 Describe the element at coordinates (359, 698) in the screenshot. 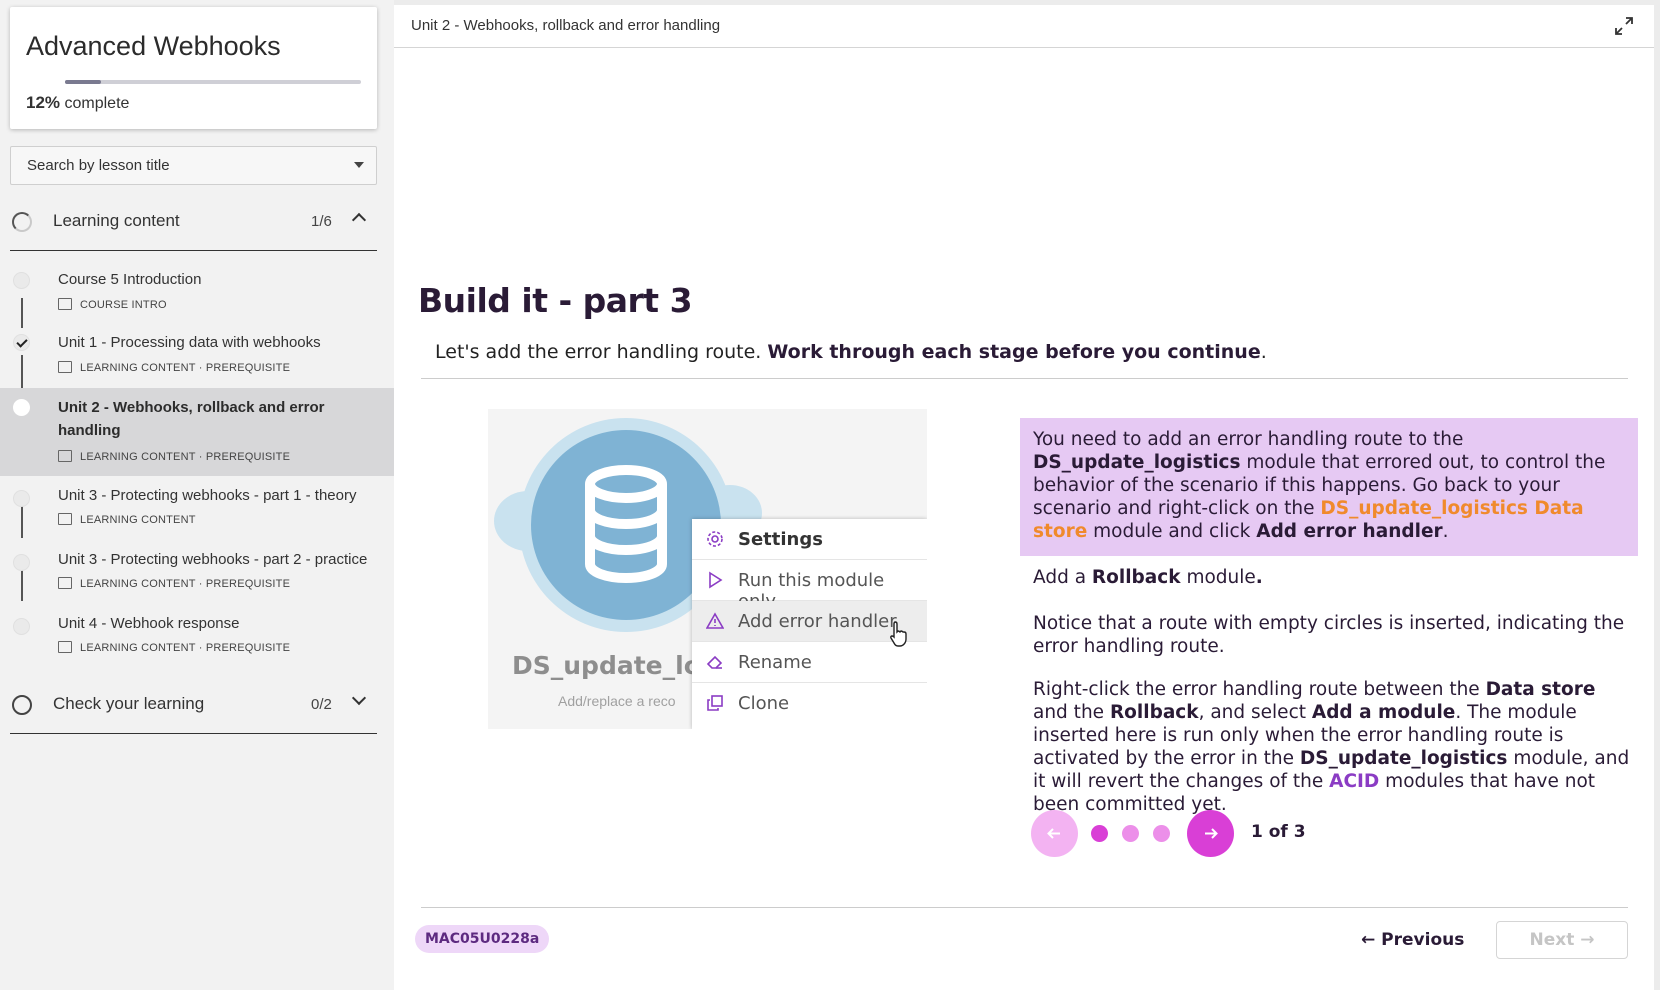

I see `chevron-down-icon` at that location.